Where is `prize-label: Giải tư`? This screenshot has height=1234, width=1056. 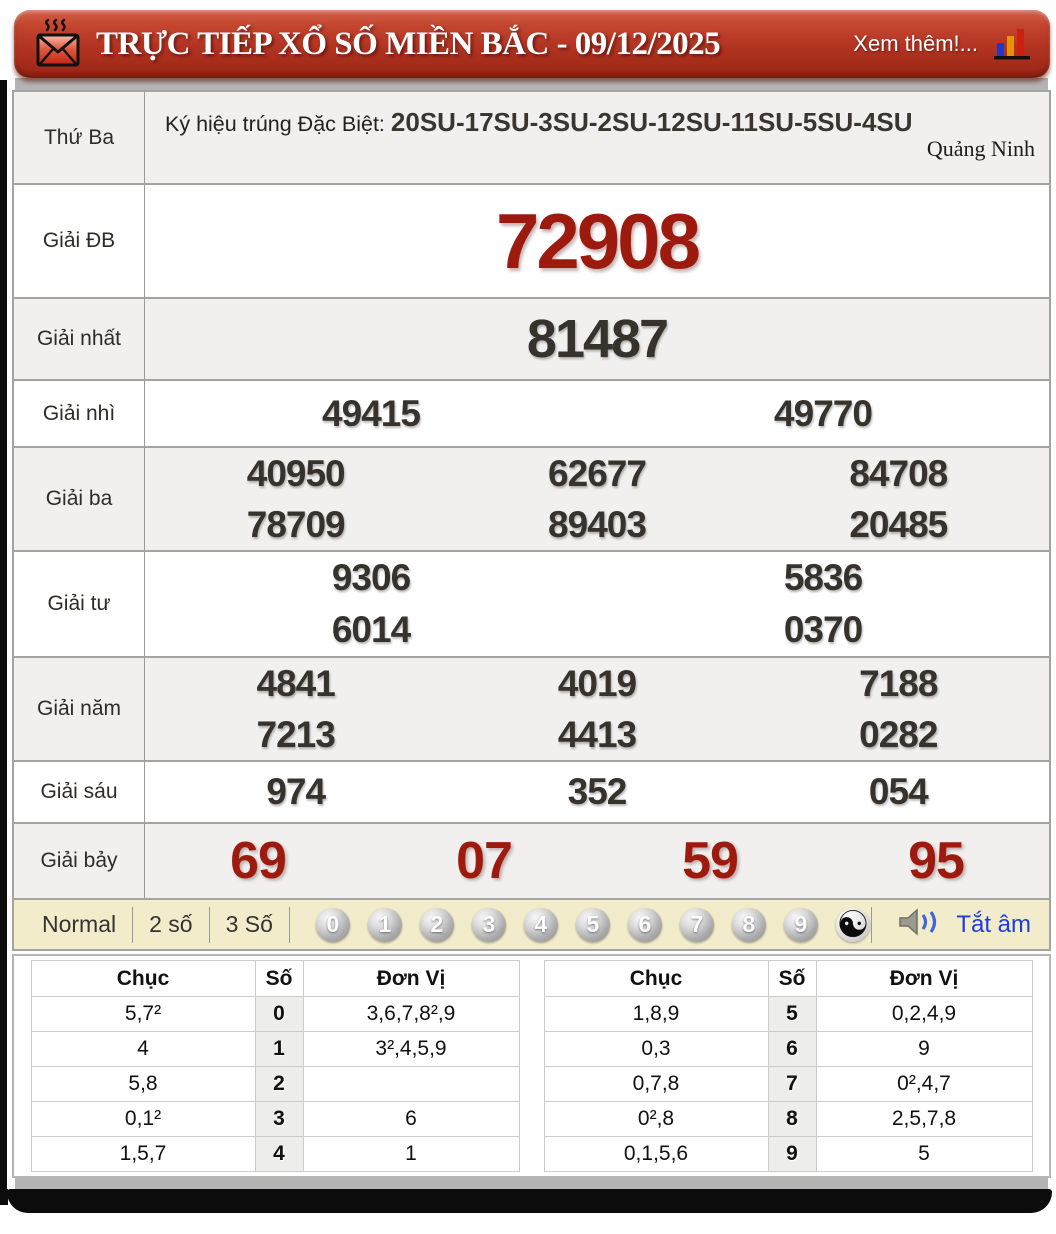 prize-label: Giải tư is located at coordinates (79, 604).